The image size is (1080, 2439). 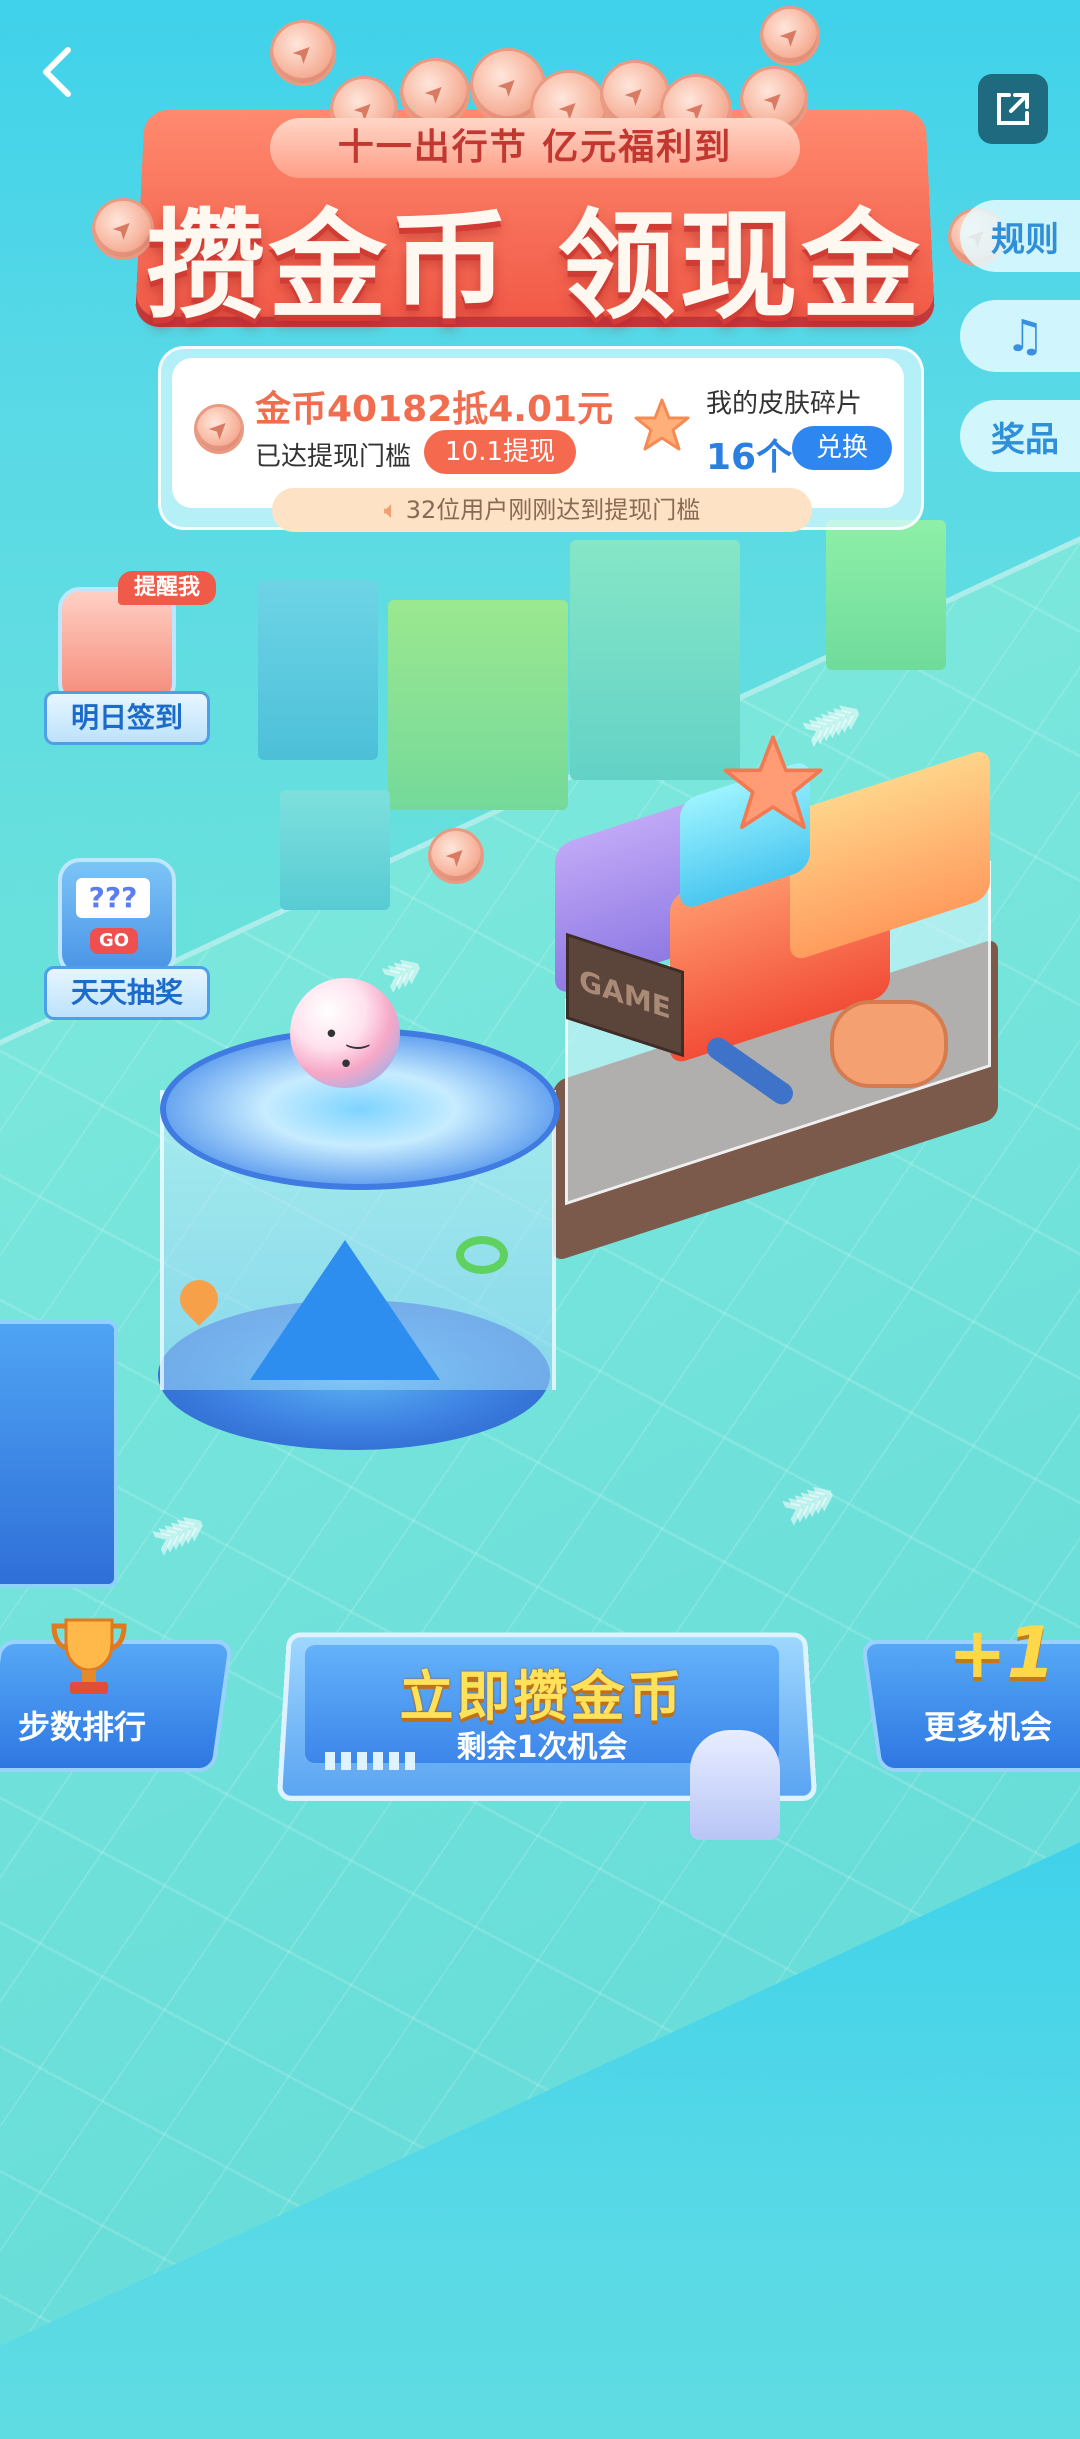 What do you see at coordinates (219, 429) in the screenshot?
I see `coin-icon` at bounding box center [219, 429].